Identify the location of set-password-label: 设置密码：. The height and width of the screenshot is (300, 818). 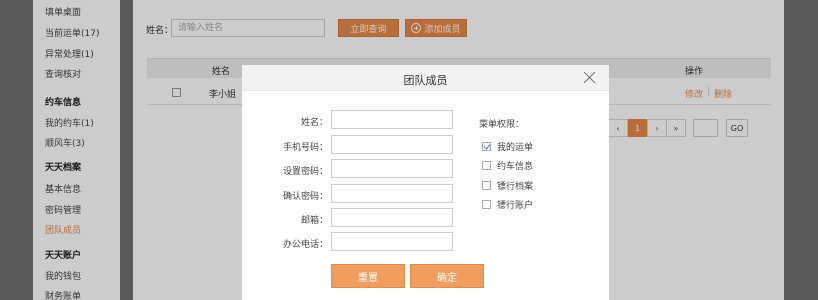
(305, 172).